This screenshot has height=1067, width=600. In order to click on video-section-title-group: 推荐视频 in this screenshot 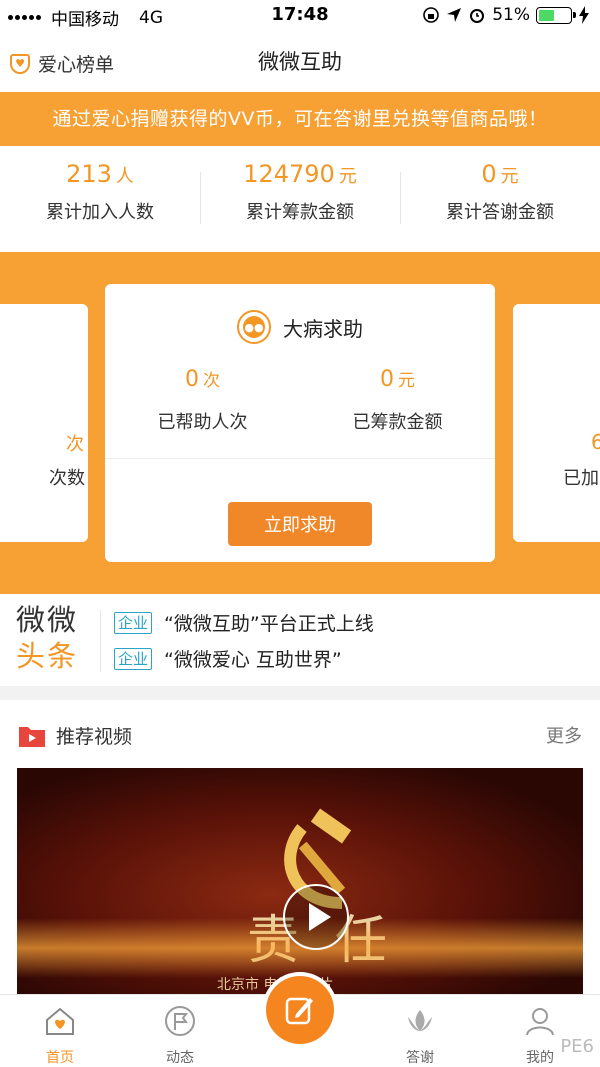, I will do `click(75, 735)`.